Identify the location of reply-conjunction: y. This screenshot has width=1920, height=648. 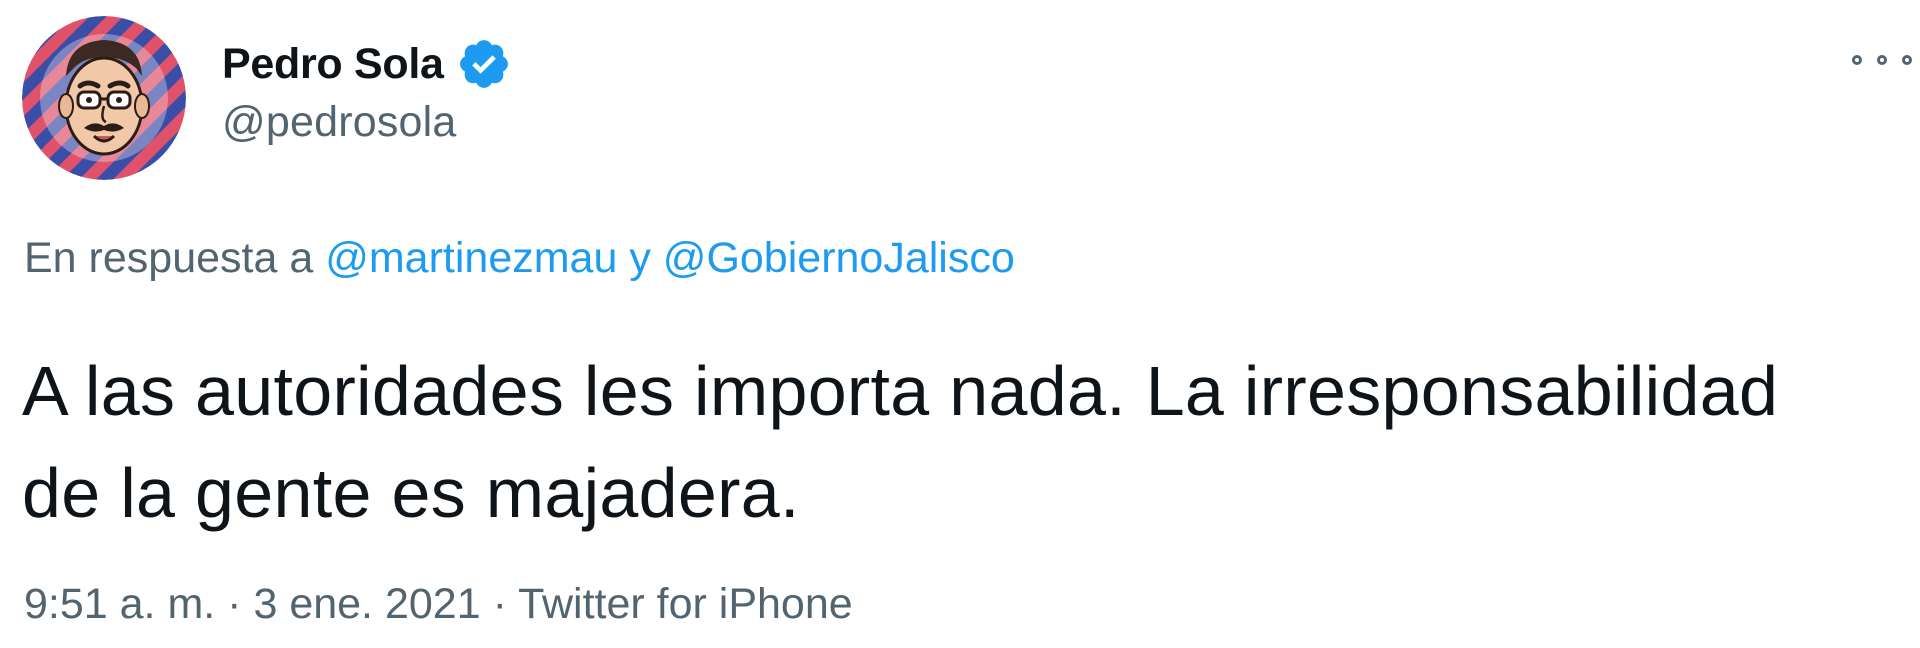
(640, 258).